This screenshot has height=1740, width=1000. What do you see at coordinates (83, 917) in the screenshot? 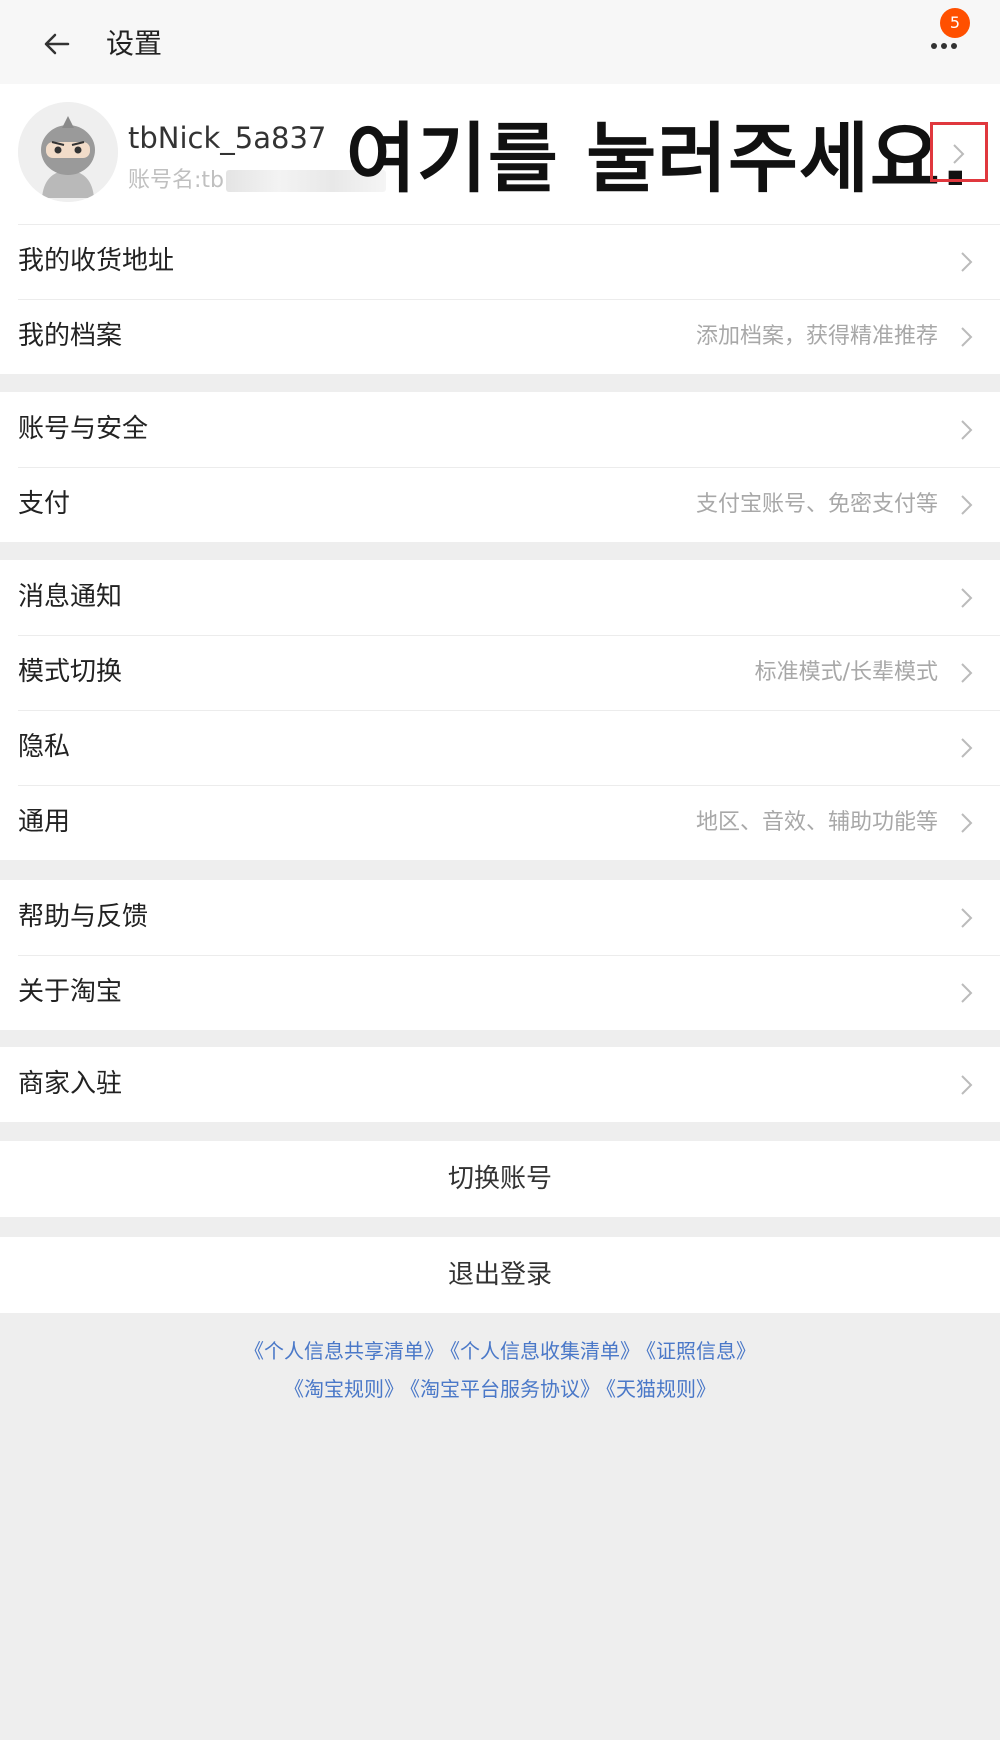
I see `row-label: 帮助与反馈` at bounding box center [83, 917].